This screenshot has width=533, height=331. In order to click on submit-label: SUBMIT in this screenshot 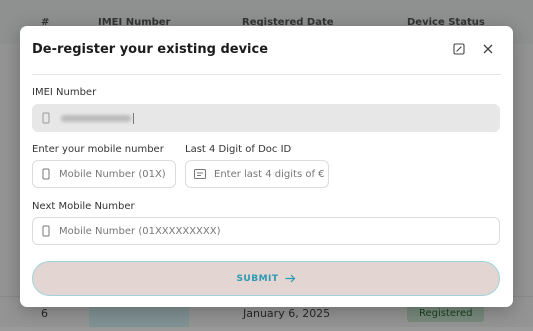, I will do `click(257, 278)`.